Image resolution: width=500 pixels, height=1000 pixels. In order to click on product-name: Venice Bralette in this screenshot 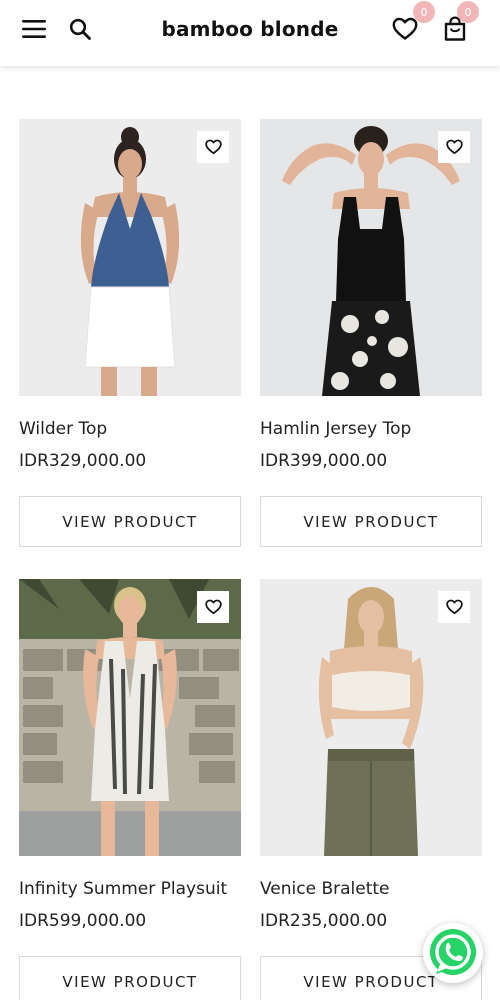, I will do `click(325, 889)`.